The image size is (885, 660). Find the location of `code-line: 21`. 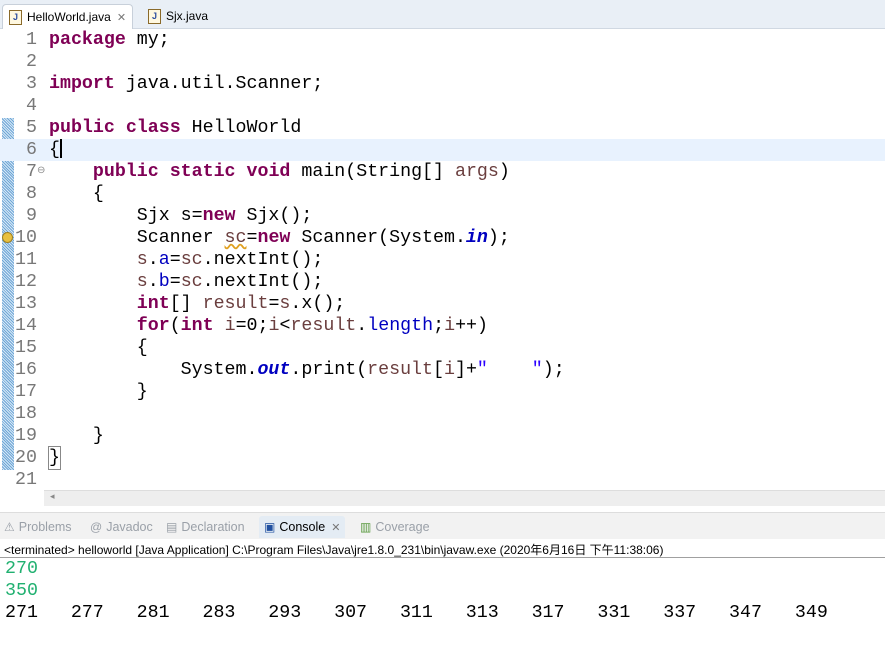

code-line: 21 is located at coordinates (442, 480).